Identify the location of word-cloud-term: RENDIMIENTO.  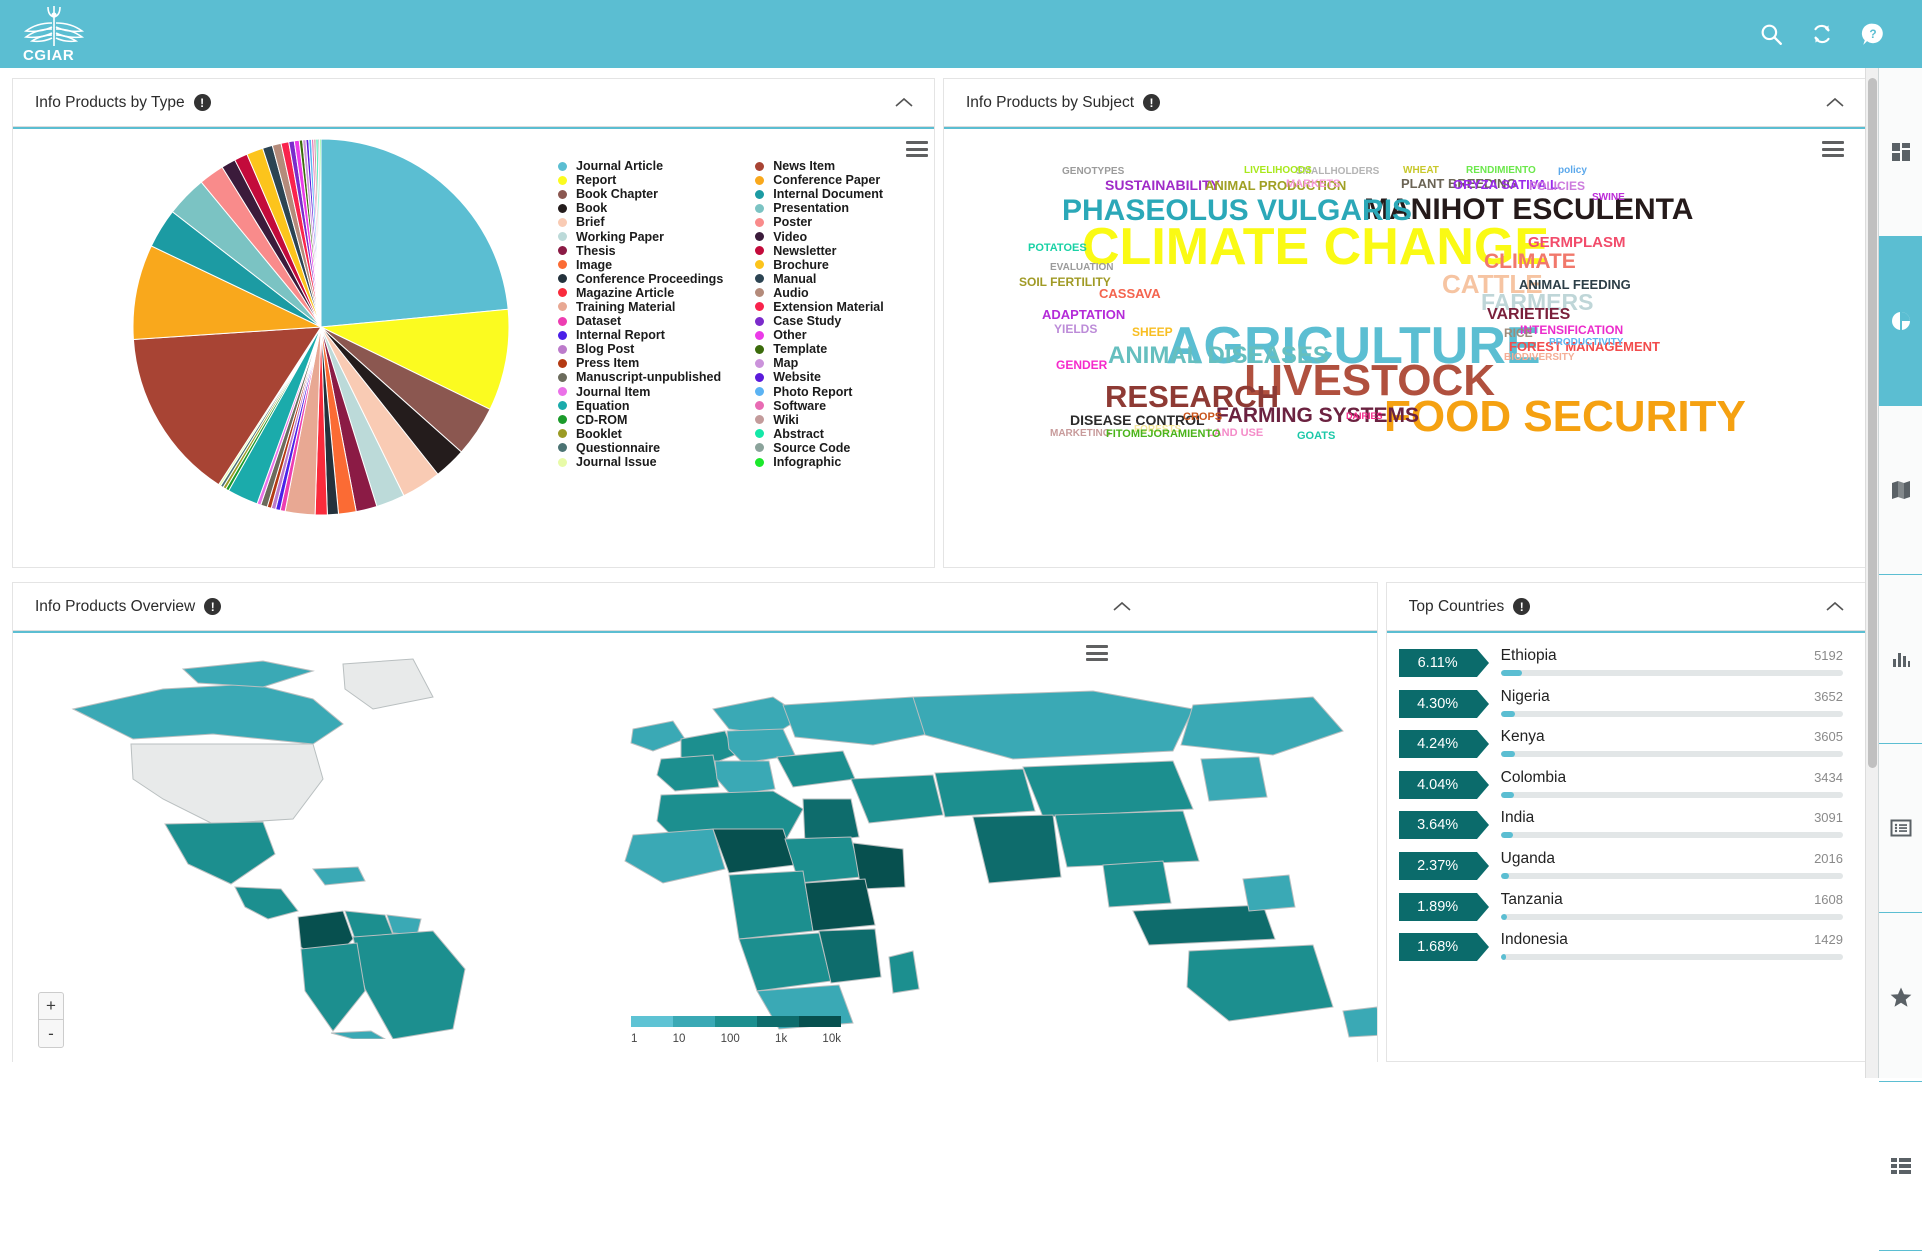
(1501, 171).